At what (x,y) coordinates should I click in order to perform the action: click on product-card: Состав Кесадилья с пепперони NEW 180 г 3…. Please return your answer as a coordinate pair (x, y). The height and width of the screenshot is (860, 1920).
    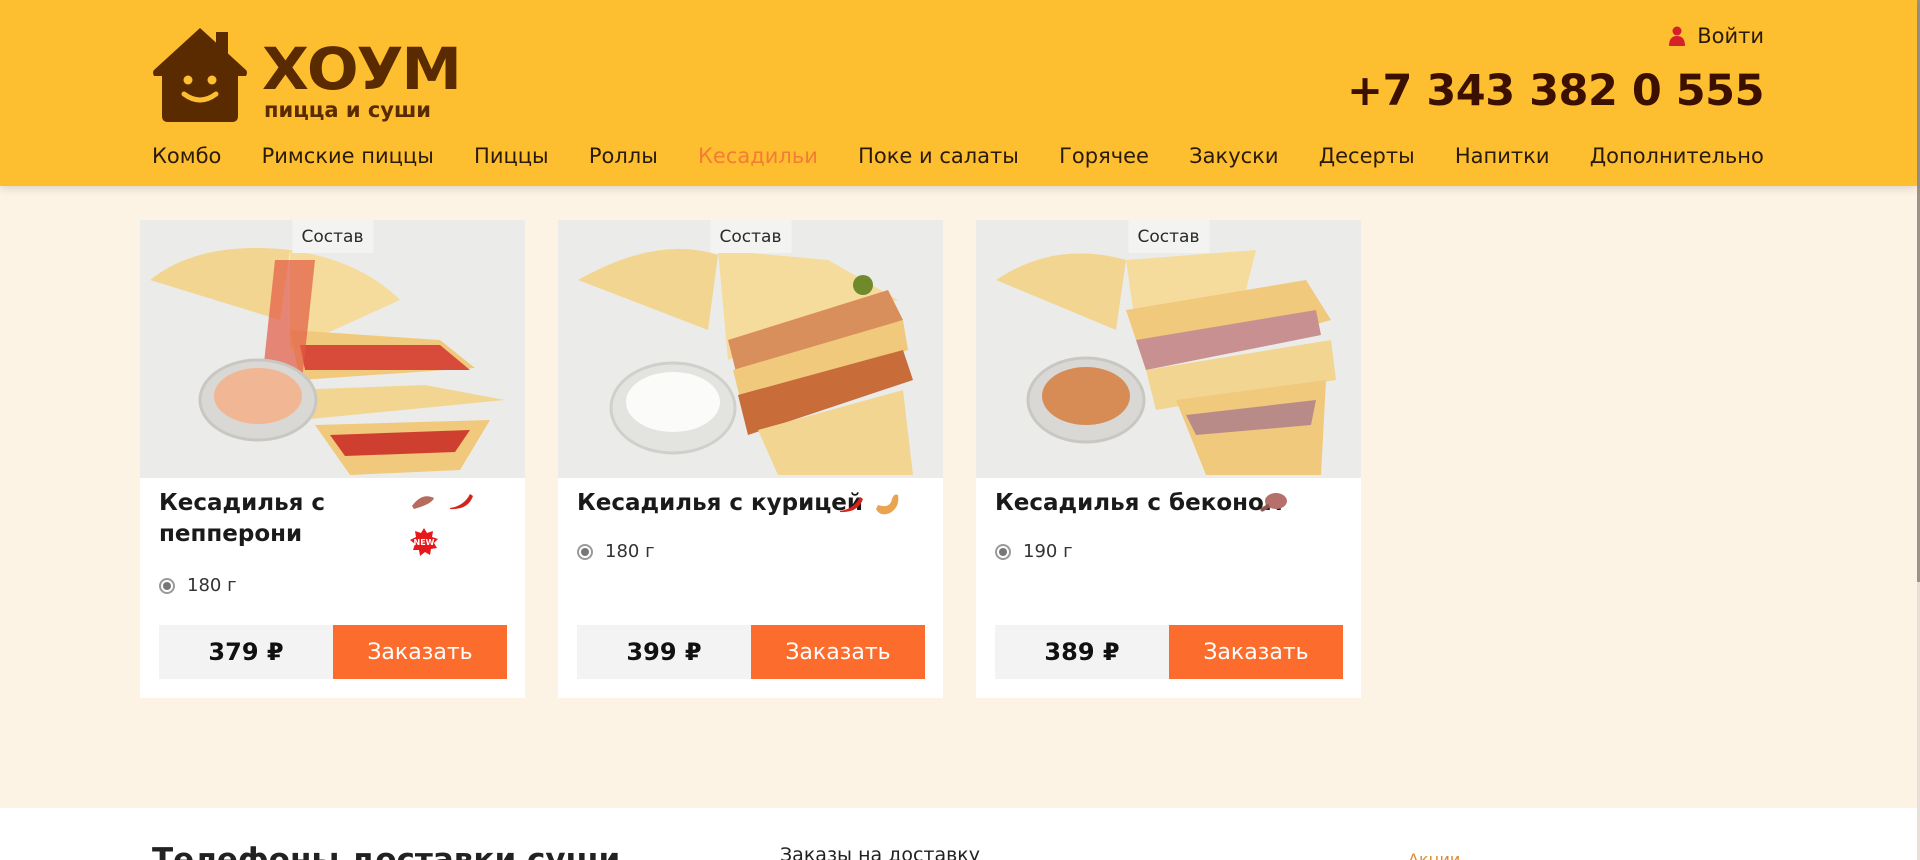
    Looking at the image, I should click on (332, 459).